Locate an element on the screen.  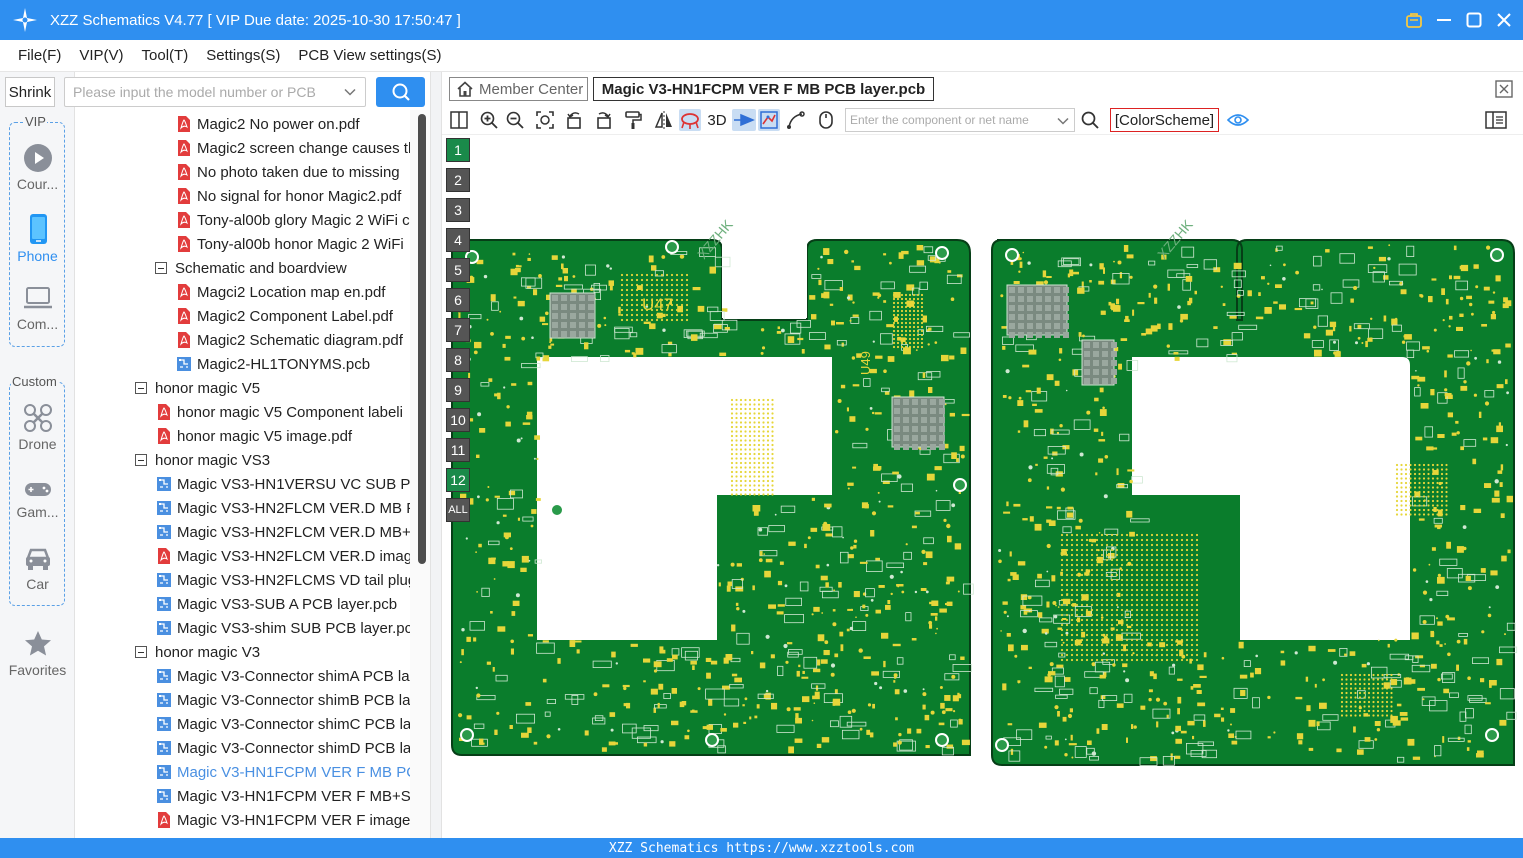
net-highlight-icon is located at coordinates (690, 120).